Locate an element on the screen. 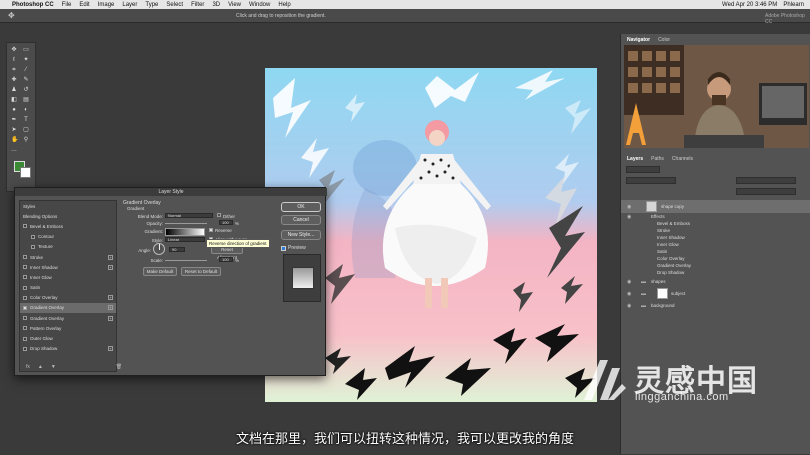  gradient-picker is located at coordinates (185, 232).